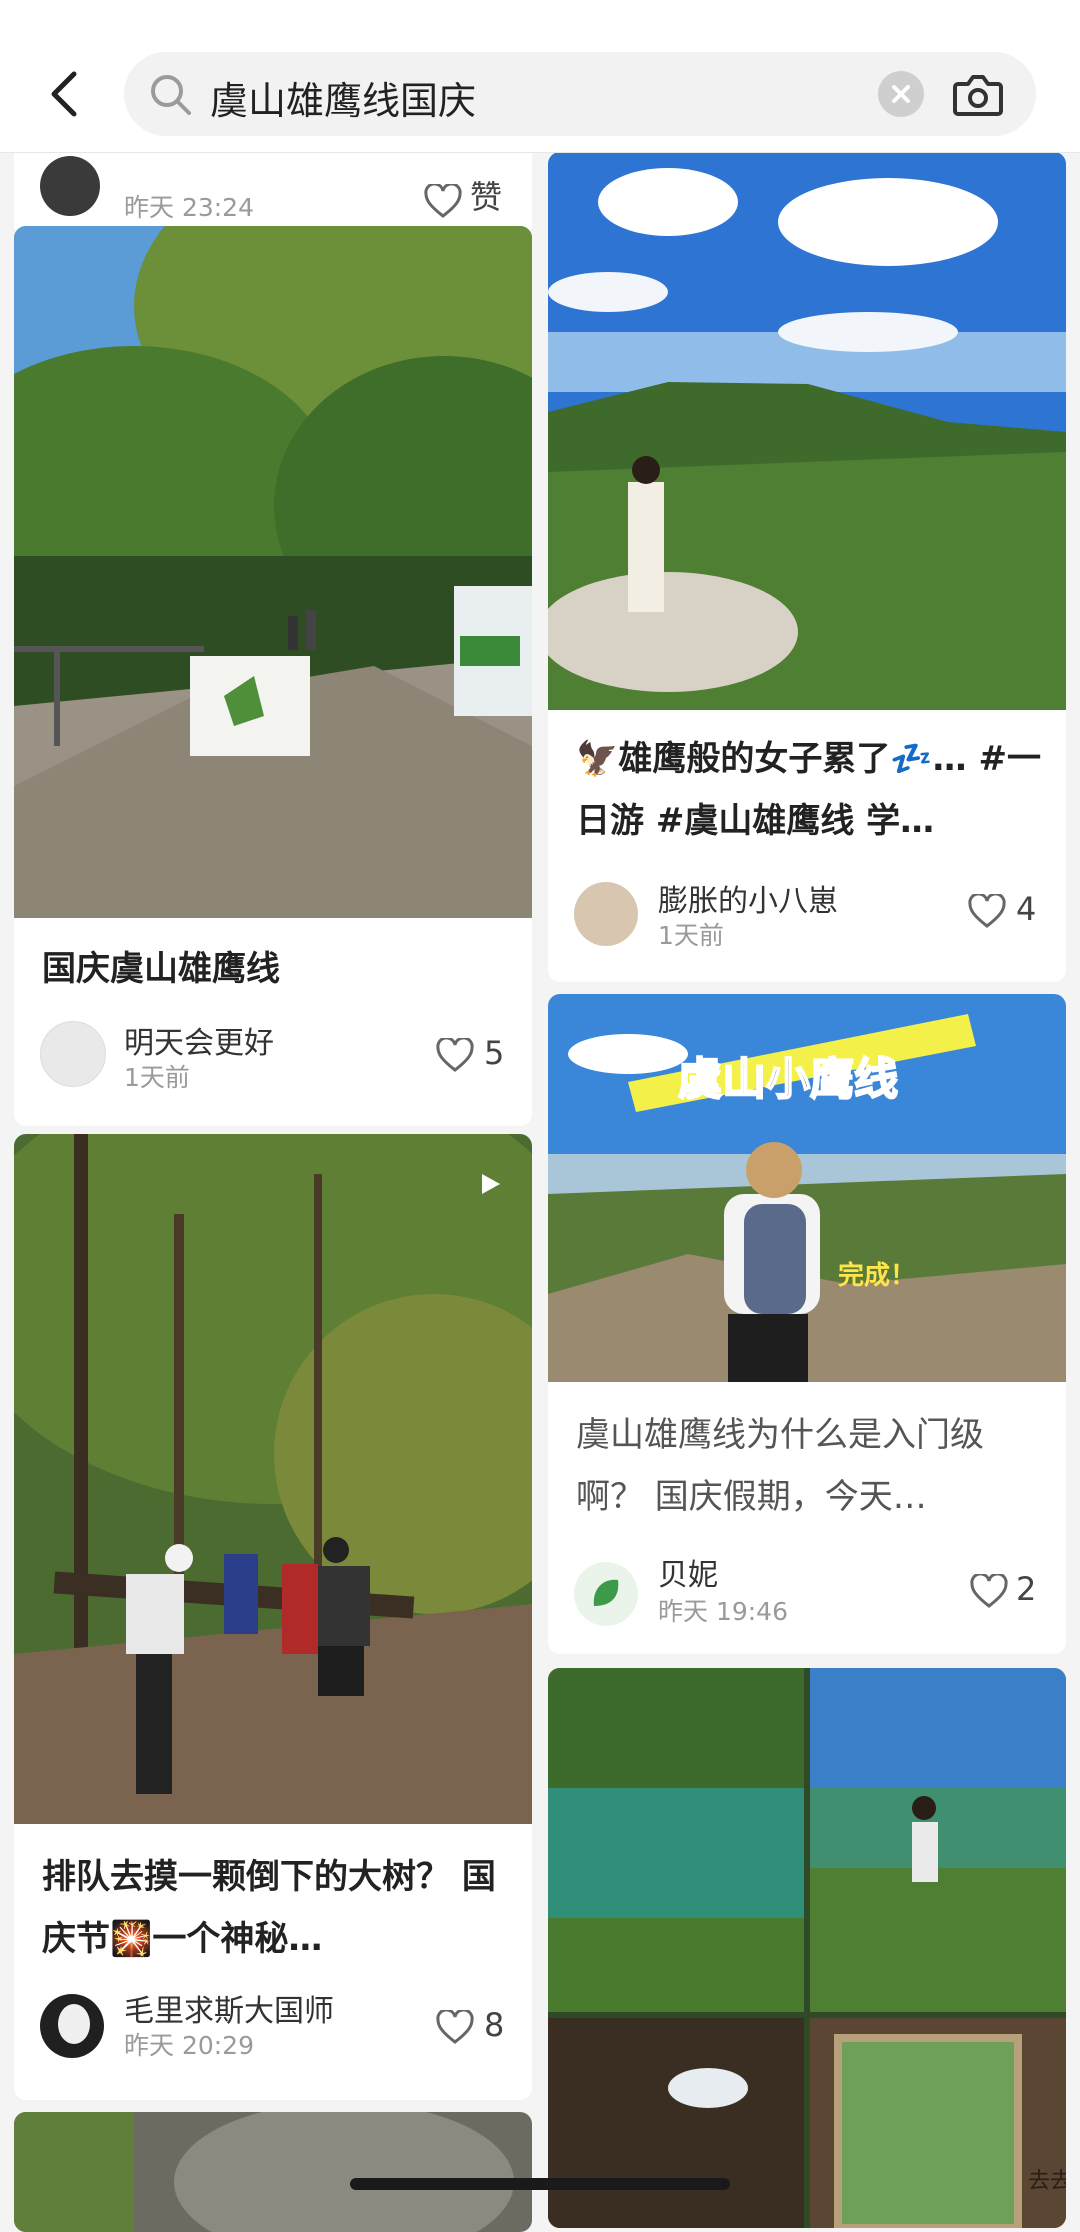  Describe the element at coordinates (1026, 909) in the screenshot. I see `like-count: 4` at that location.